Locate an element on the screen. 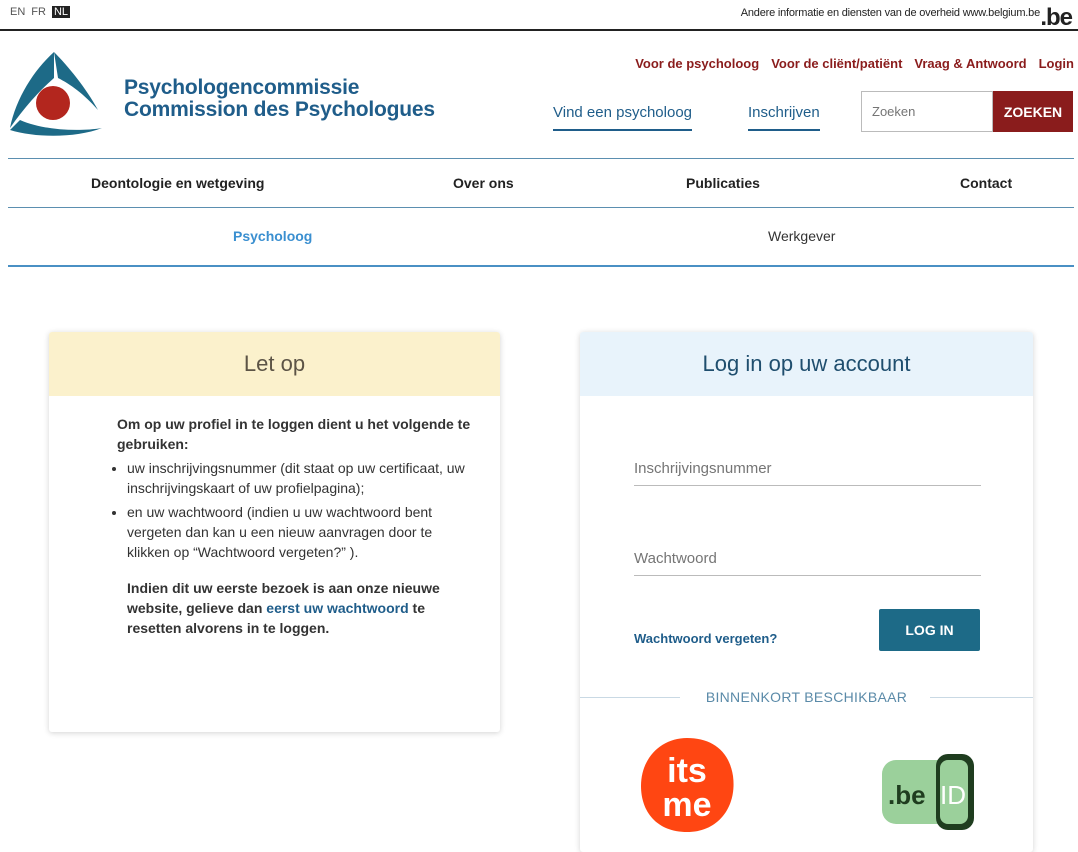 This screenshot has height=852, width=1078. commission-logo-icon is located at coordinates (55, 93).